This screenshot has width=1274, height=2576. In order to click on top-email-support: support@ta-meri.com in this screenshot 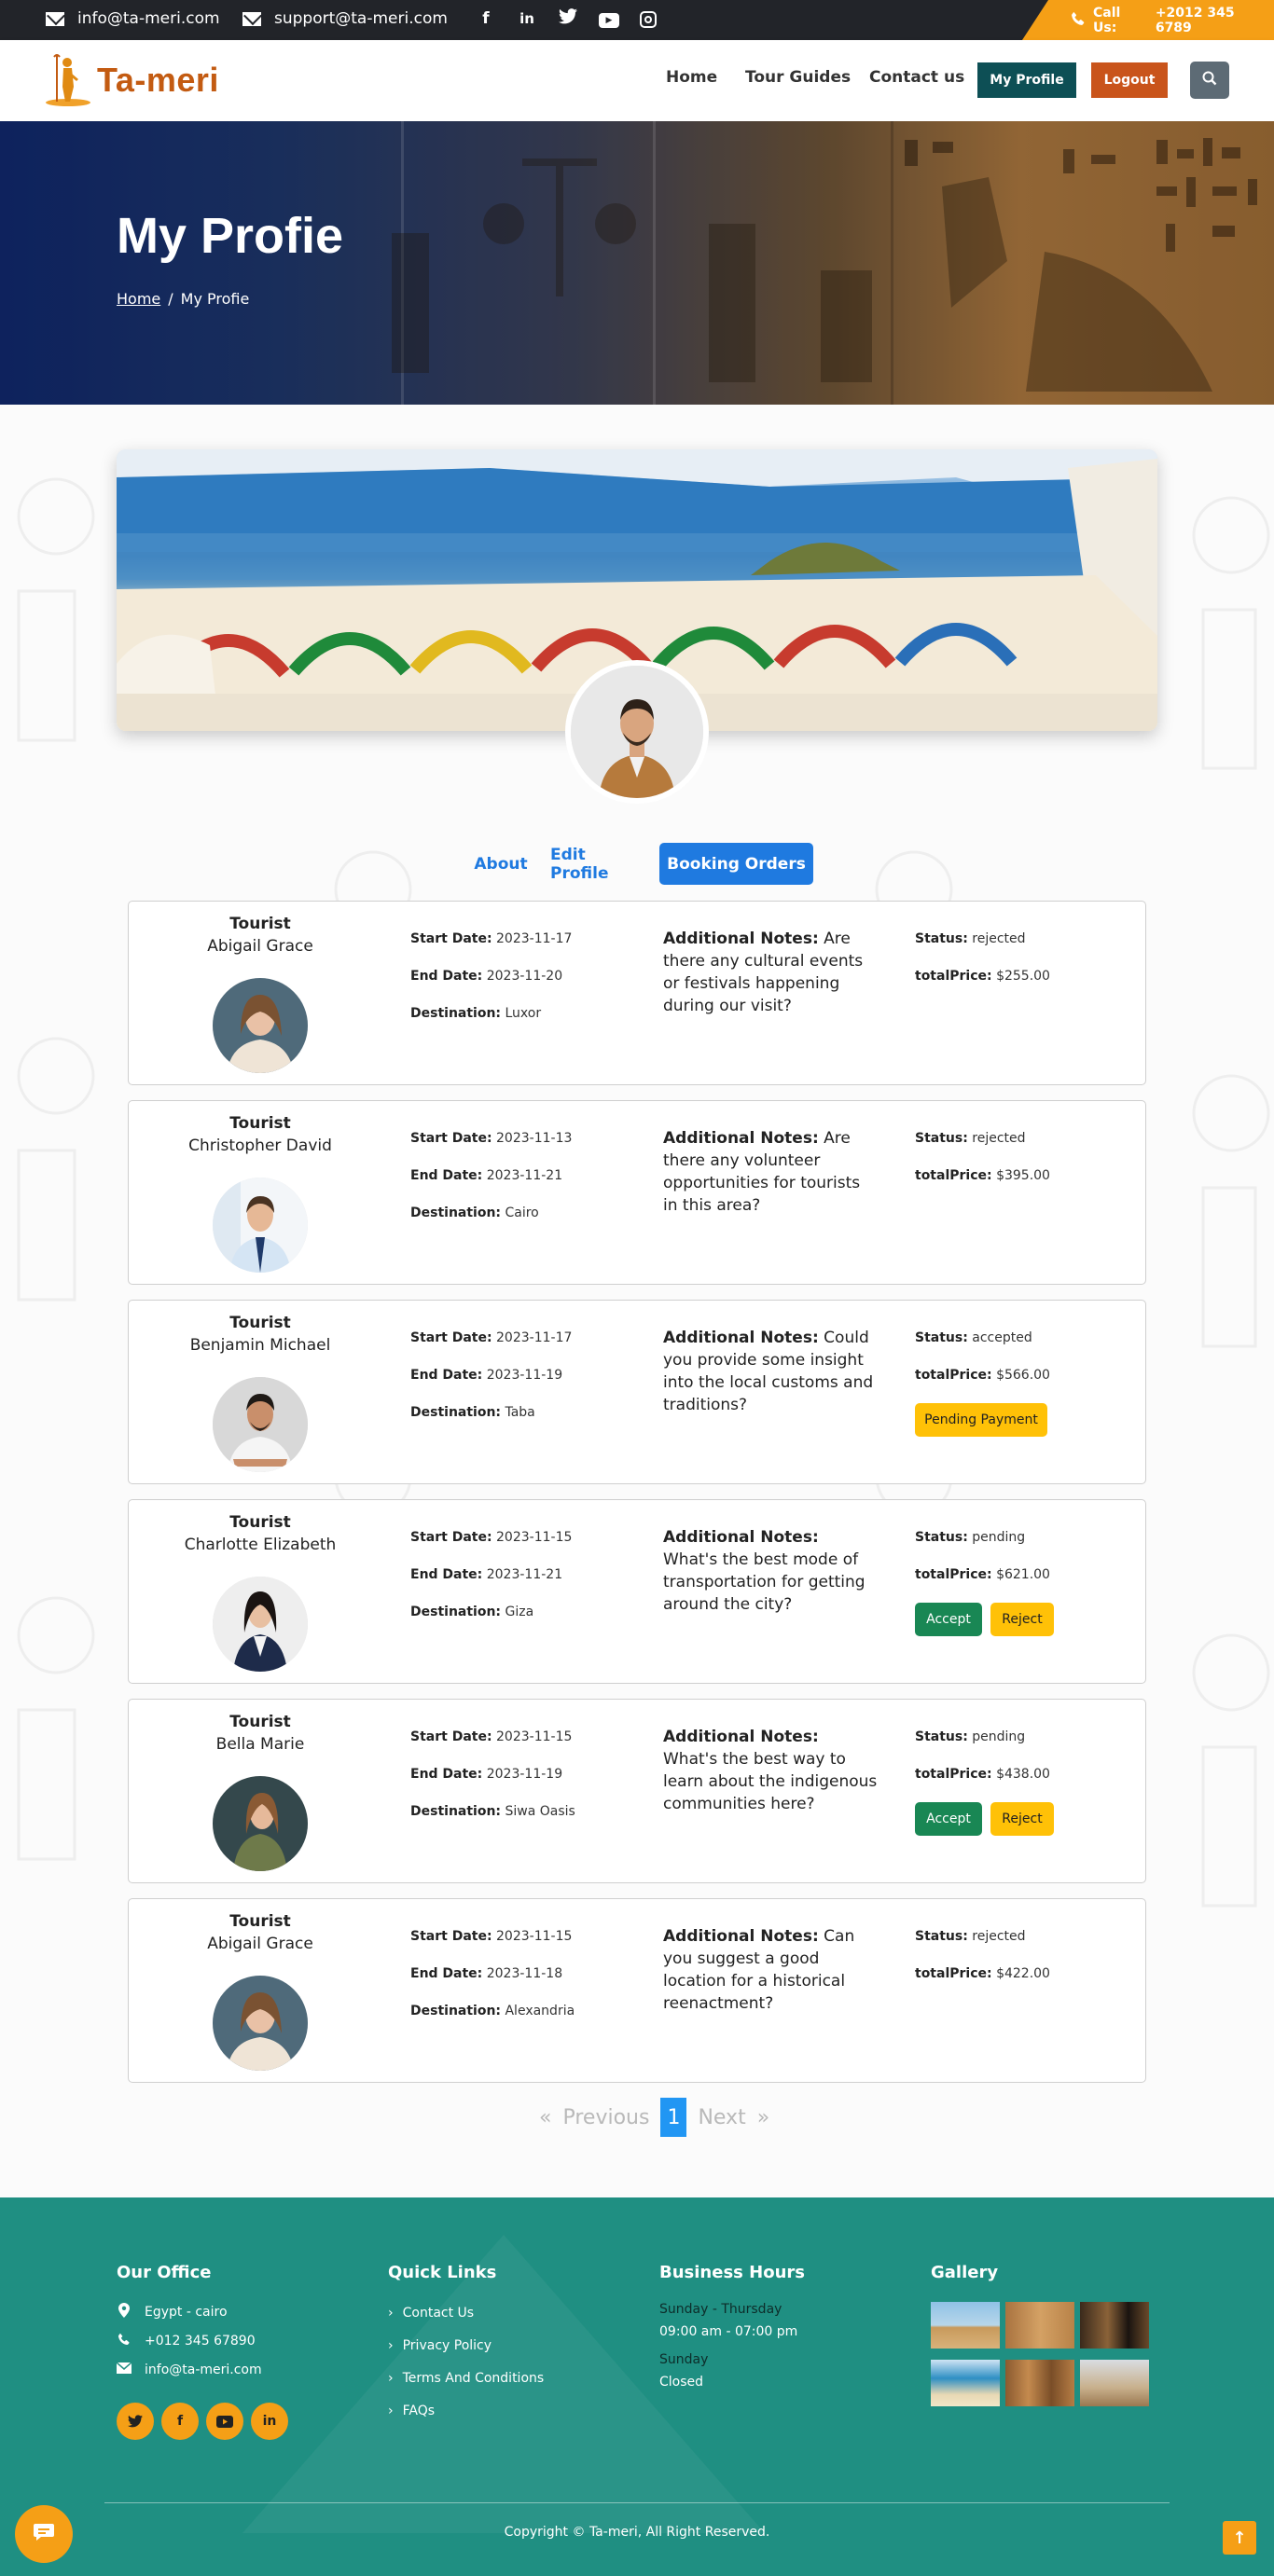, I will do `click(345, 18)`.